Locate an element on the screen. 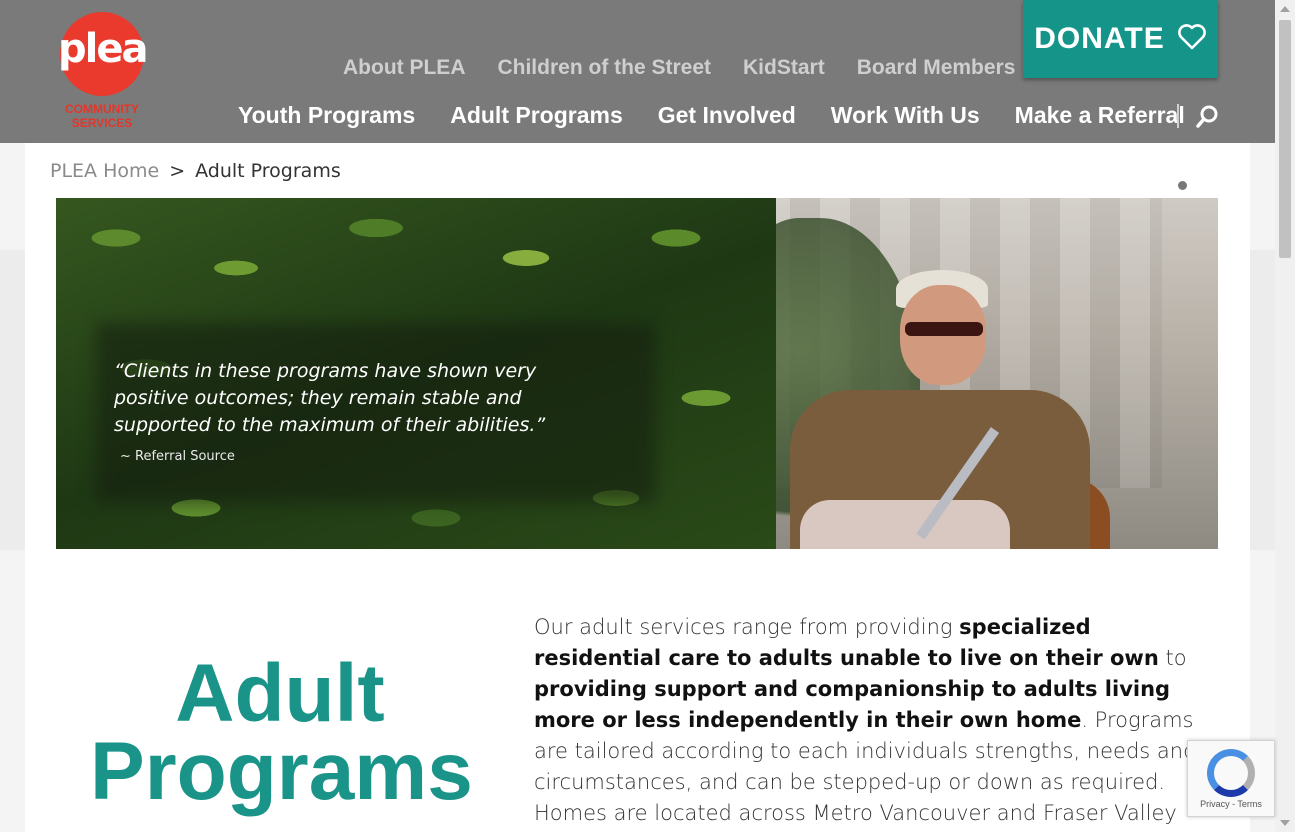  slider-dot is located at coordinates (1182, 185).